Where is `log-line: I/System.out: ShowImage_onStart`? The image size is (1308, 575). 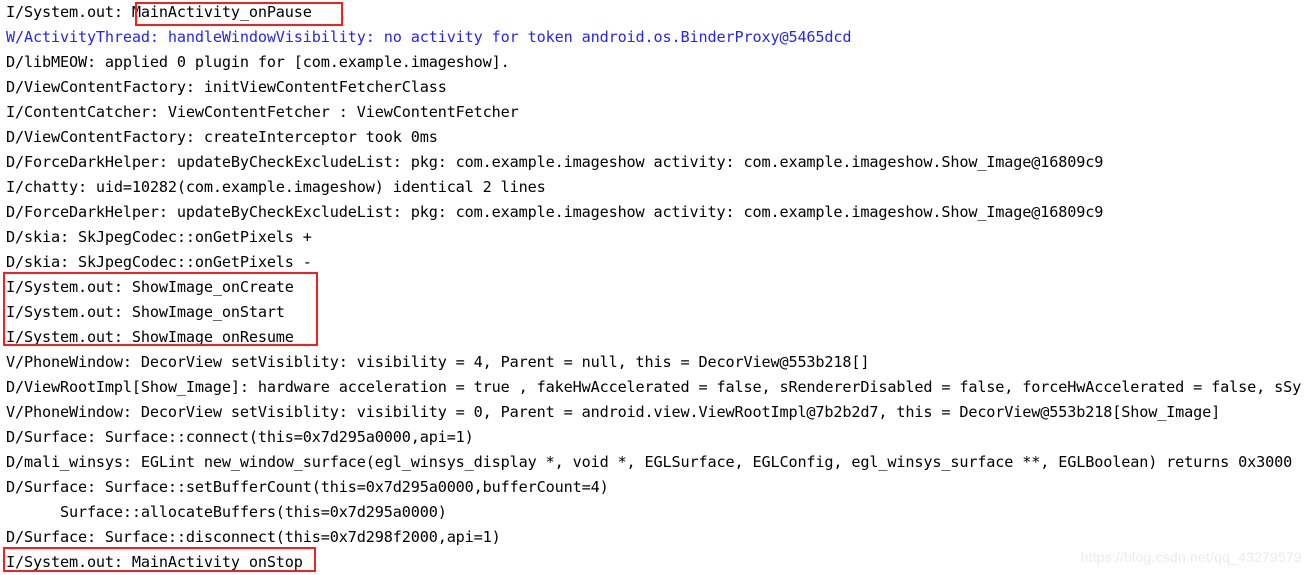 log-line: I/System.out: ShowImage_onStart is located at coordinates (145, 312).